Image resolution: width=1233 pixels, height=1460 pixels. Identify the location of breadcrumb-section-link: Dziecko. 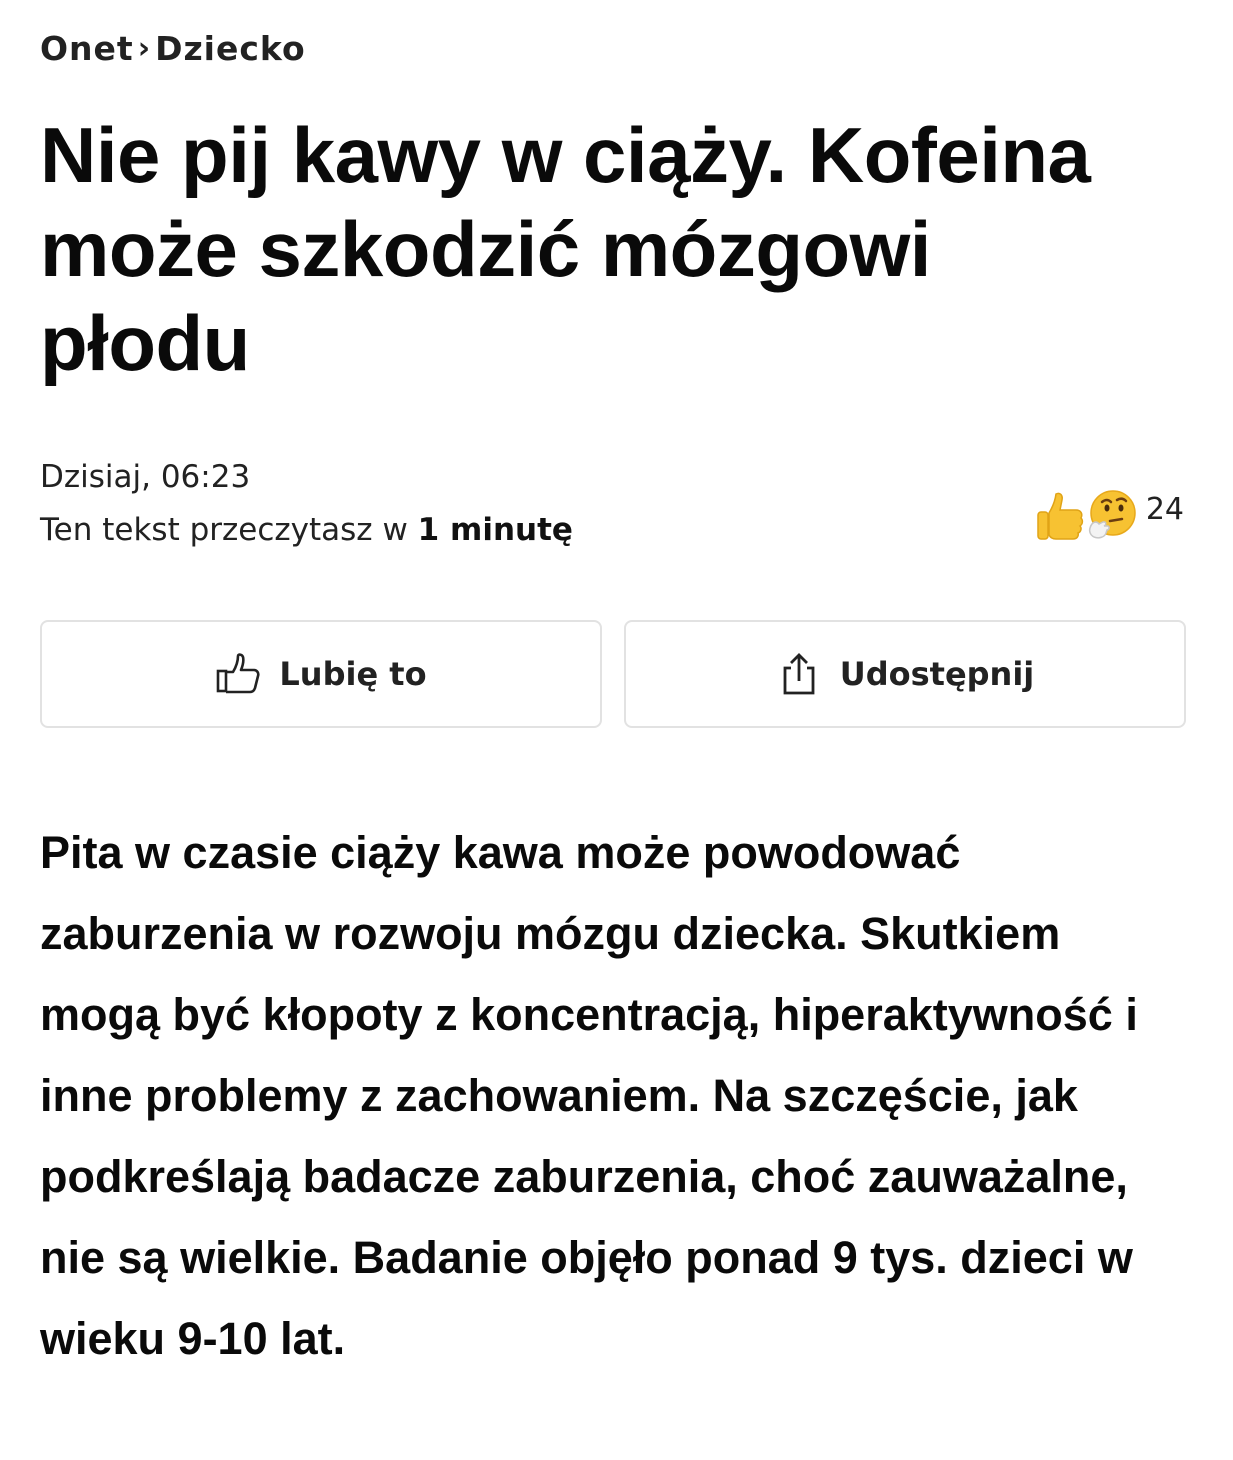
(230, 48).